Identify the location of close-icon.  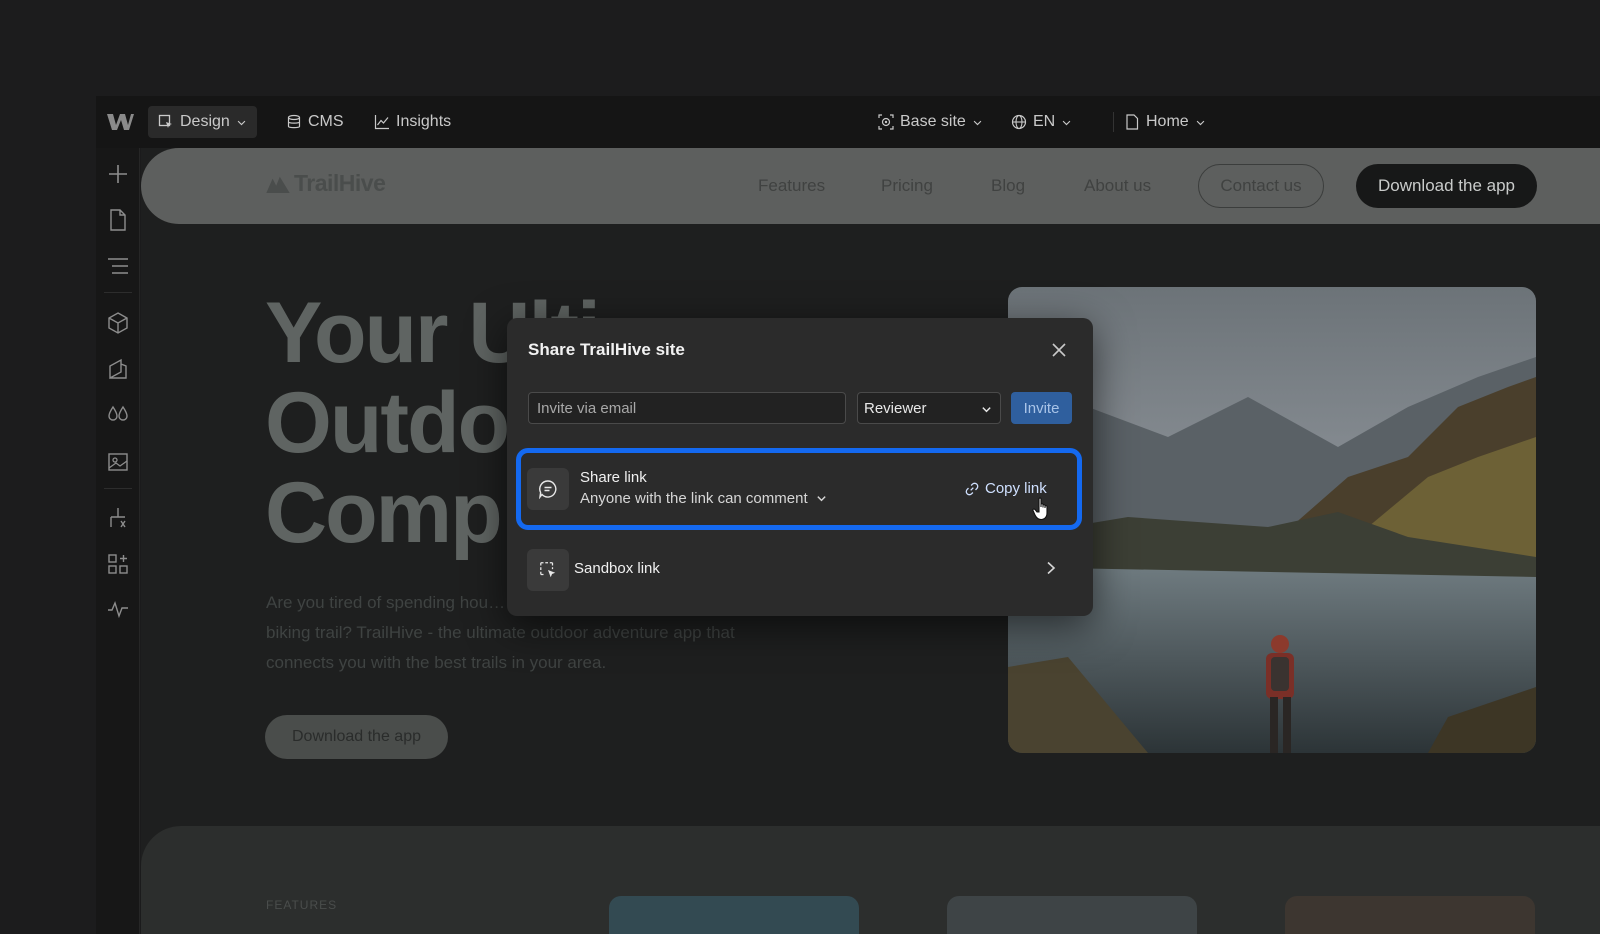
(1059, 350).